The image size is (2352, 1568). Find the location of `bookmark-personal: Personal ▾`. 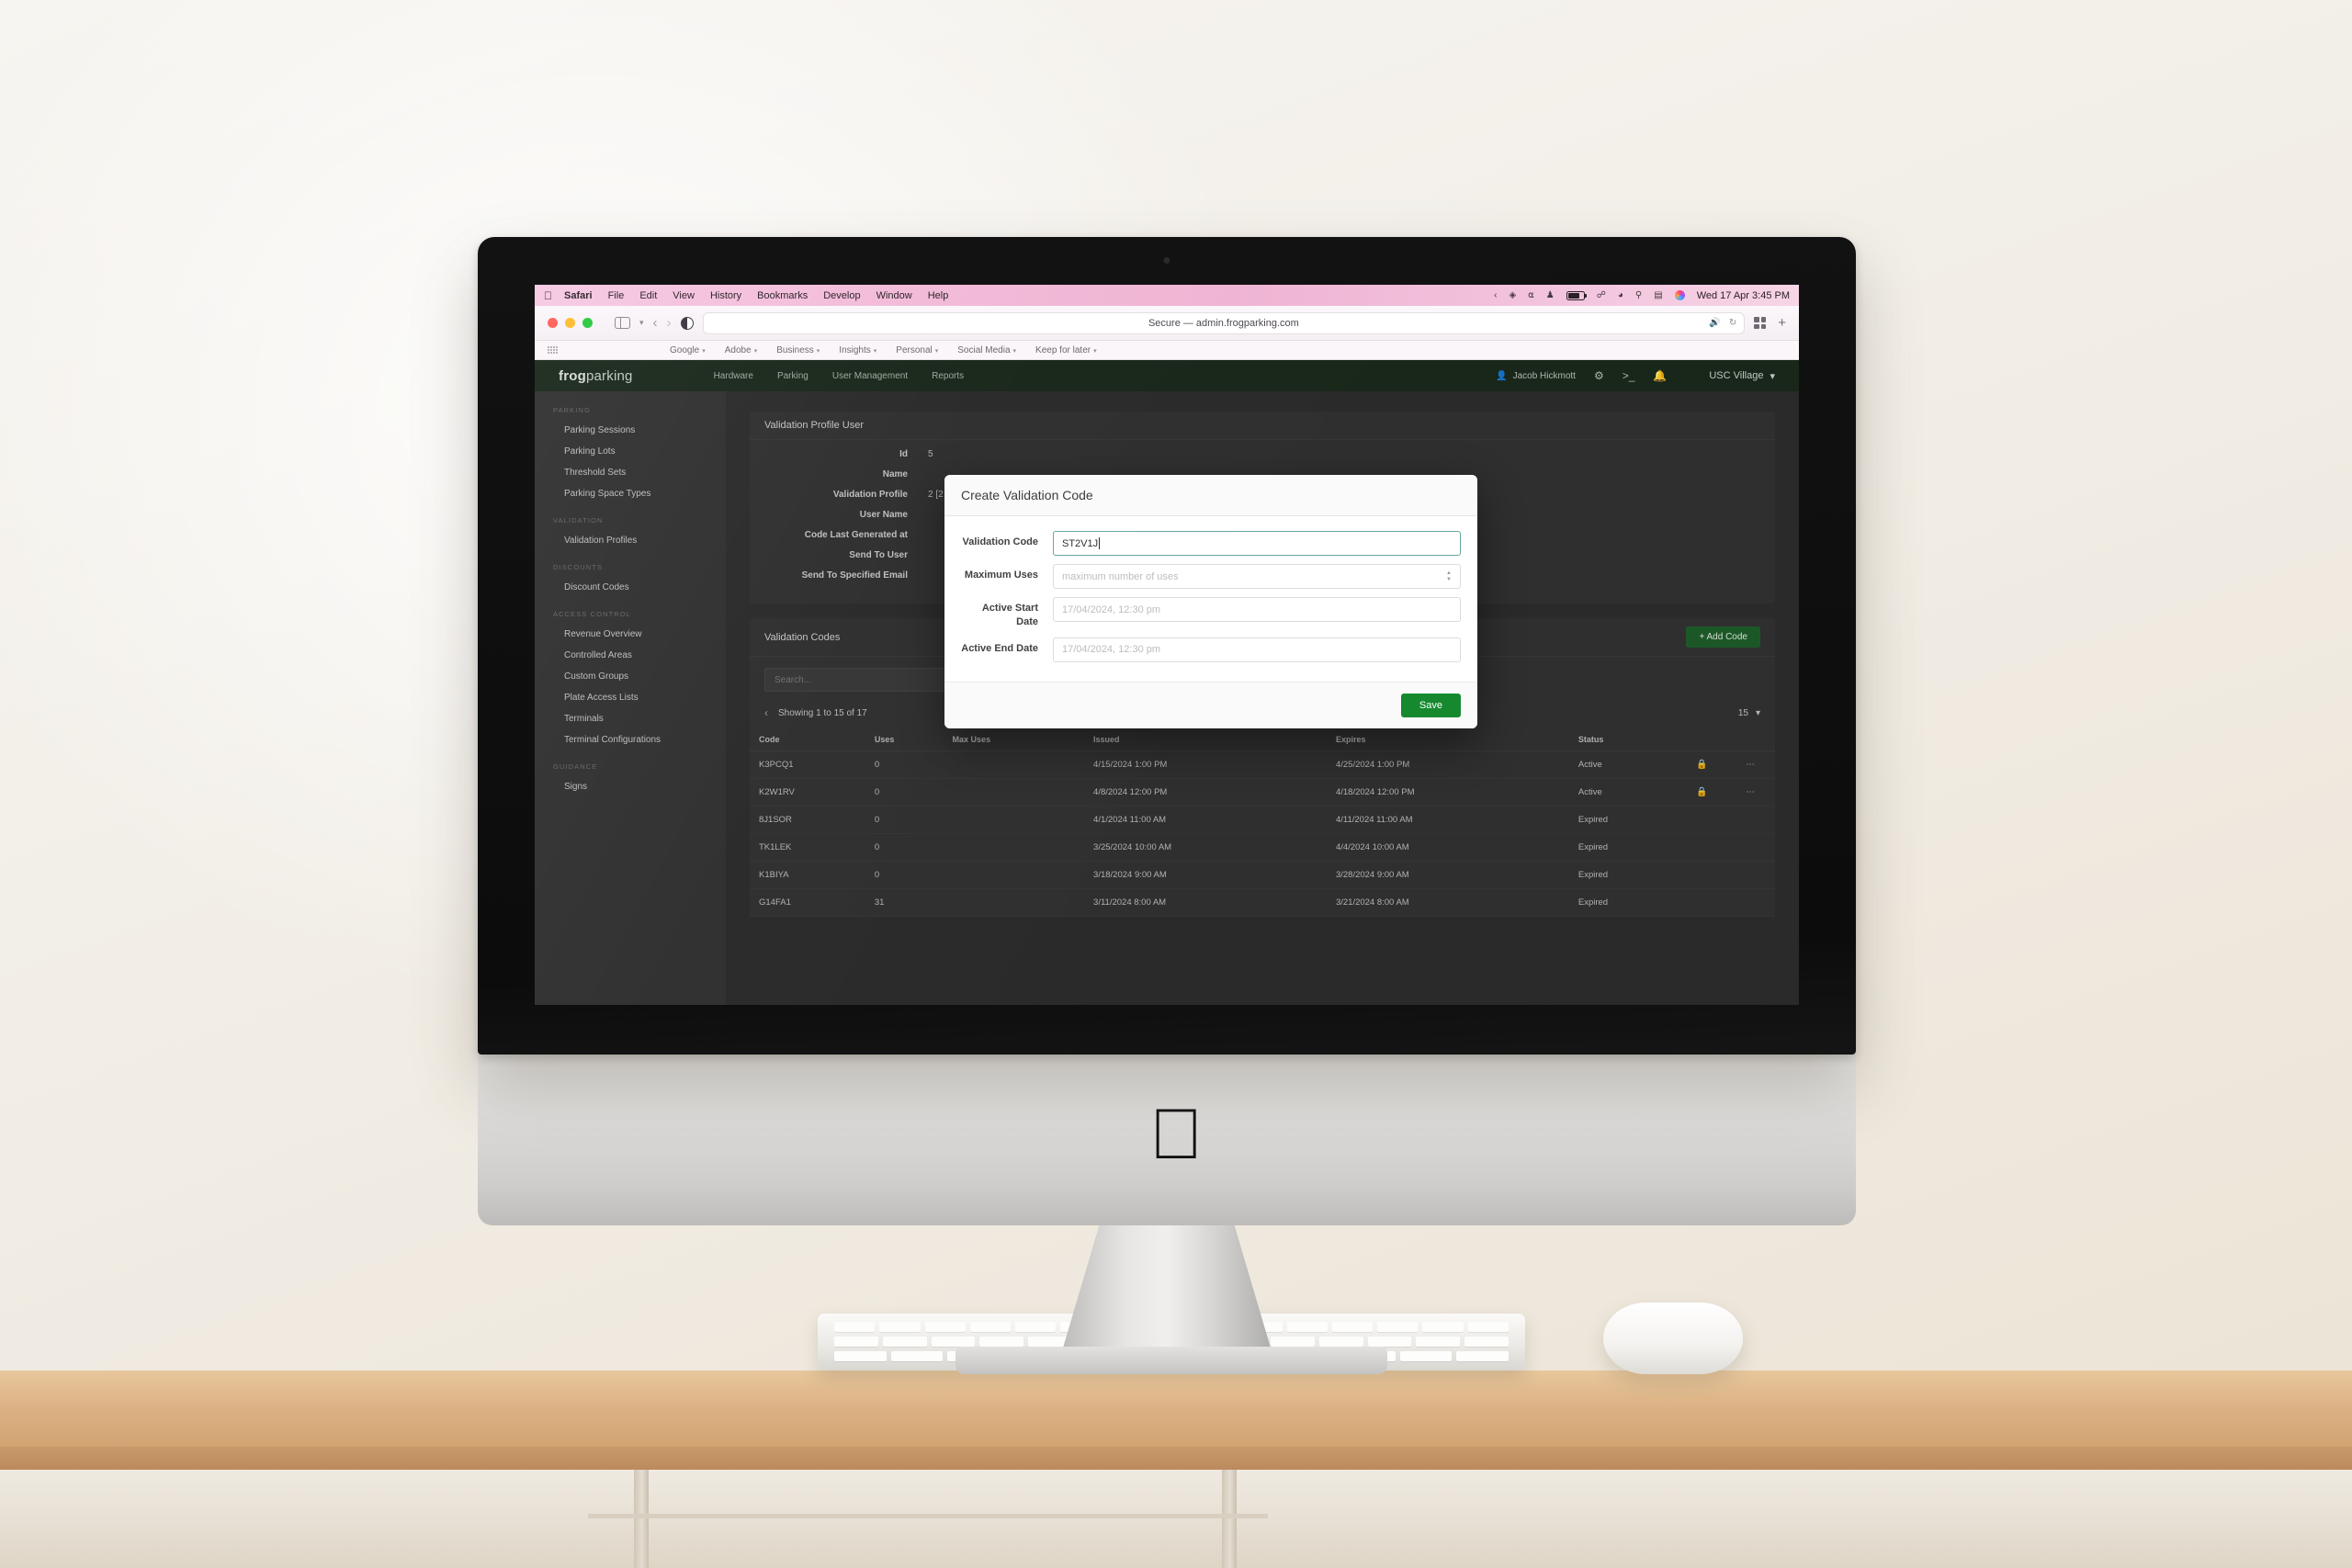

bookmark-personal: Personal ▾ is located at coordinates (917, 350).